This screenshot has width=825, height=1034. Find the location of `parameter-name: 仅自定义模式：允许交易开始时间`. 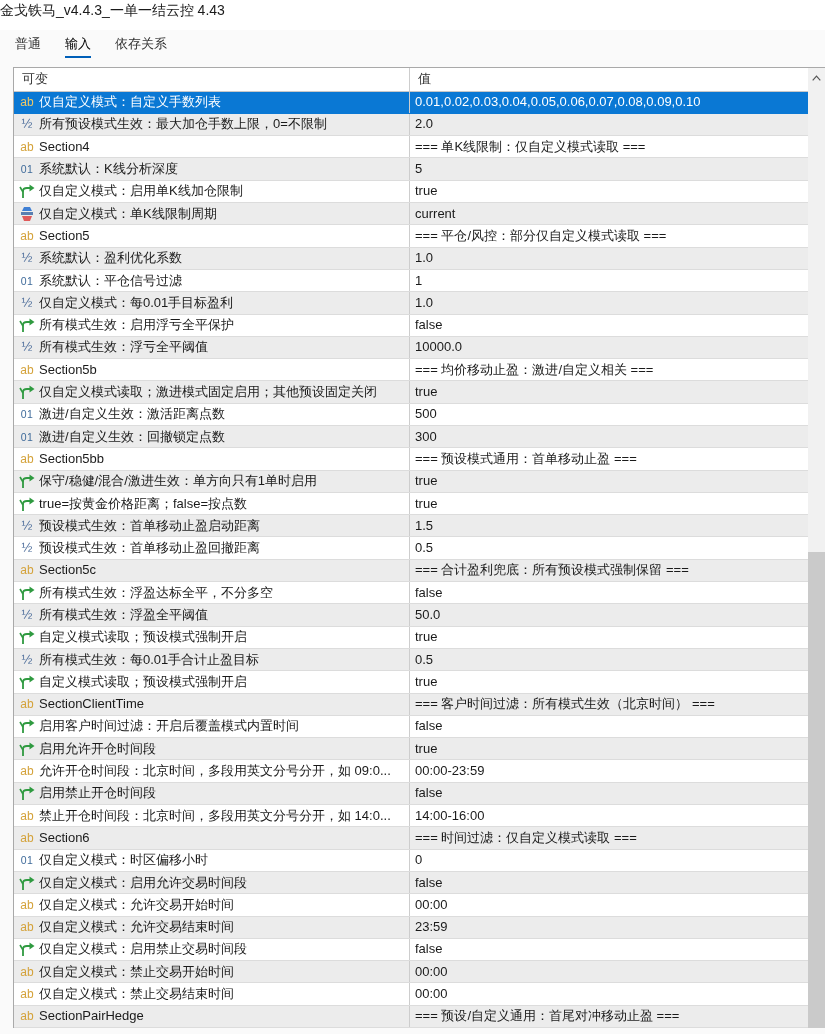

parameter-name: 仅自定义模式：允许交易开始时间 is located at coordinates (136, 904).